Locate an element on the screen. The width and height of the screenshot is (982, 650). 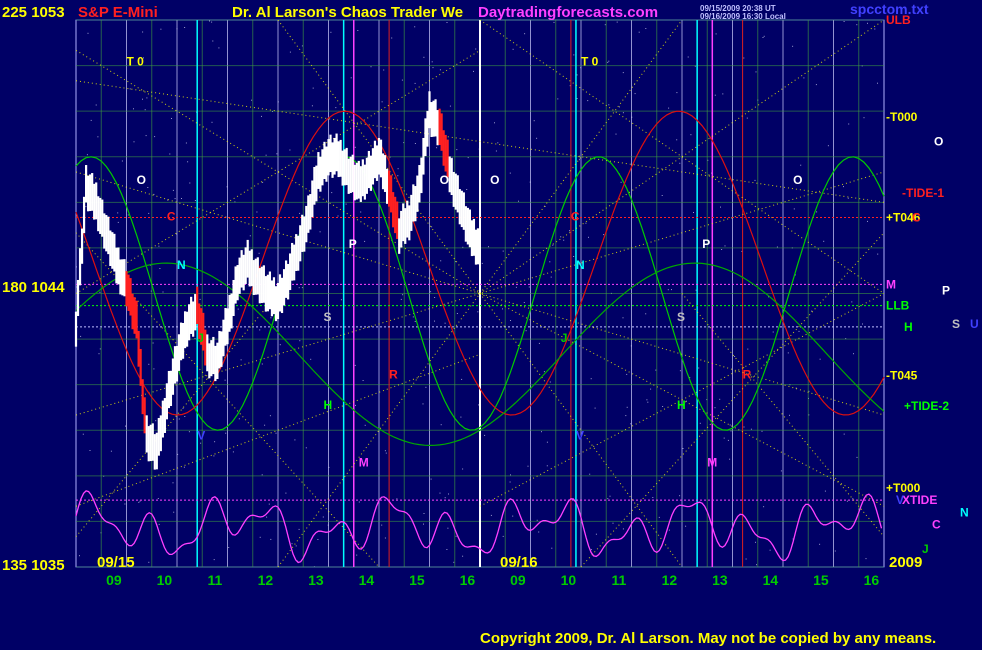
planet-marker: V is located at coordinates (201, 435).